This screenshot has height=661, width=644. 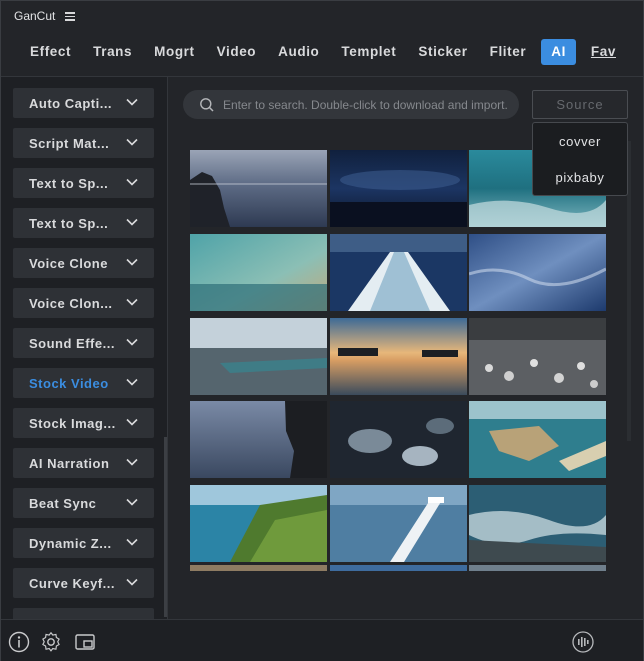 What do you see at coordinates (508, 52) in the screenshot?
I see `tab-fliter: Fliter` at bounding box center [508, 52].